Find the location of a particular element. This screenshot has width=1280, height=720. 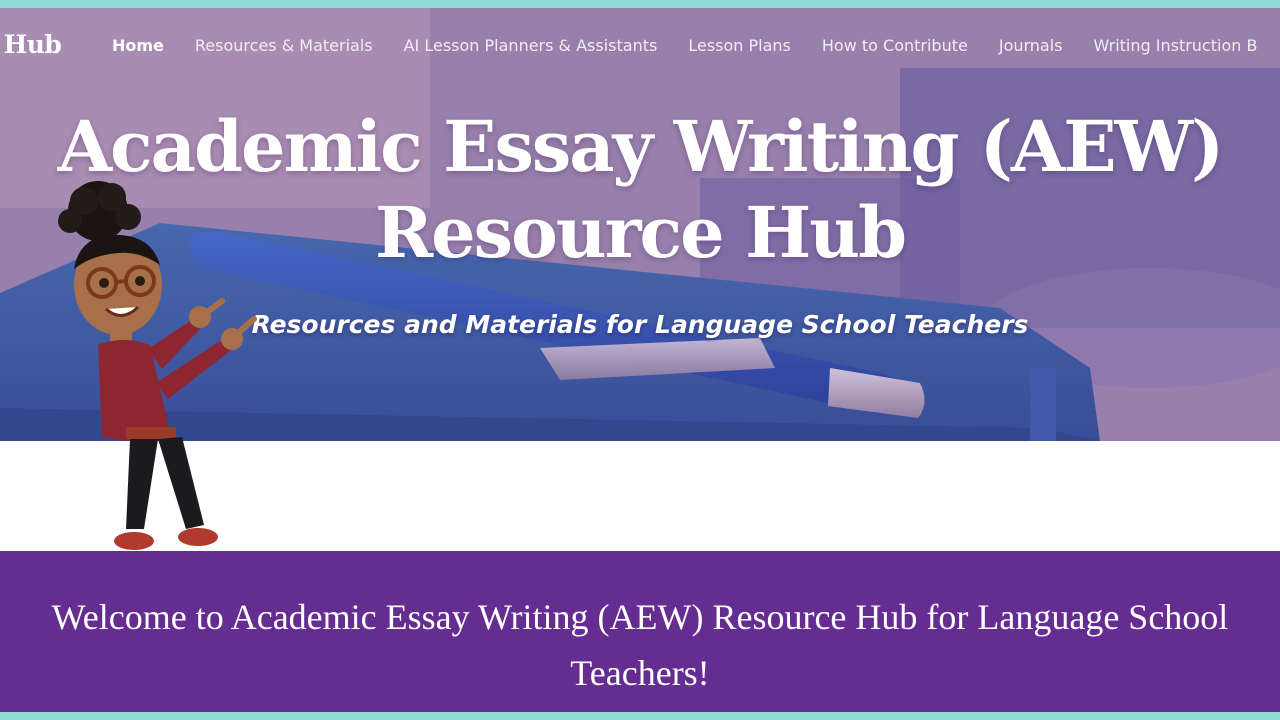

welcome-heading-line2: Teachers! is located at coordinates (640, 673).